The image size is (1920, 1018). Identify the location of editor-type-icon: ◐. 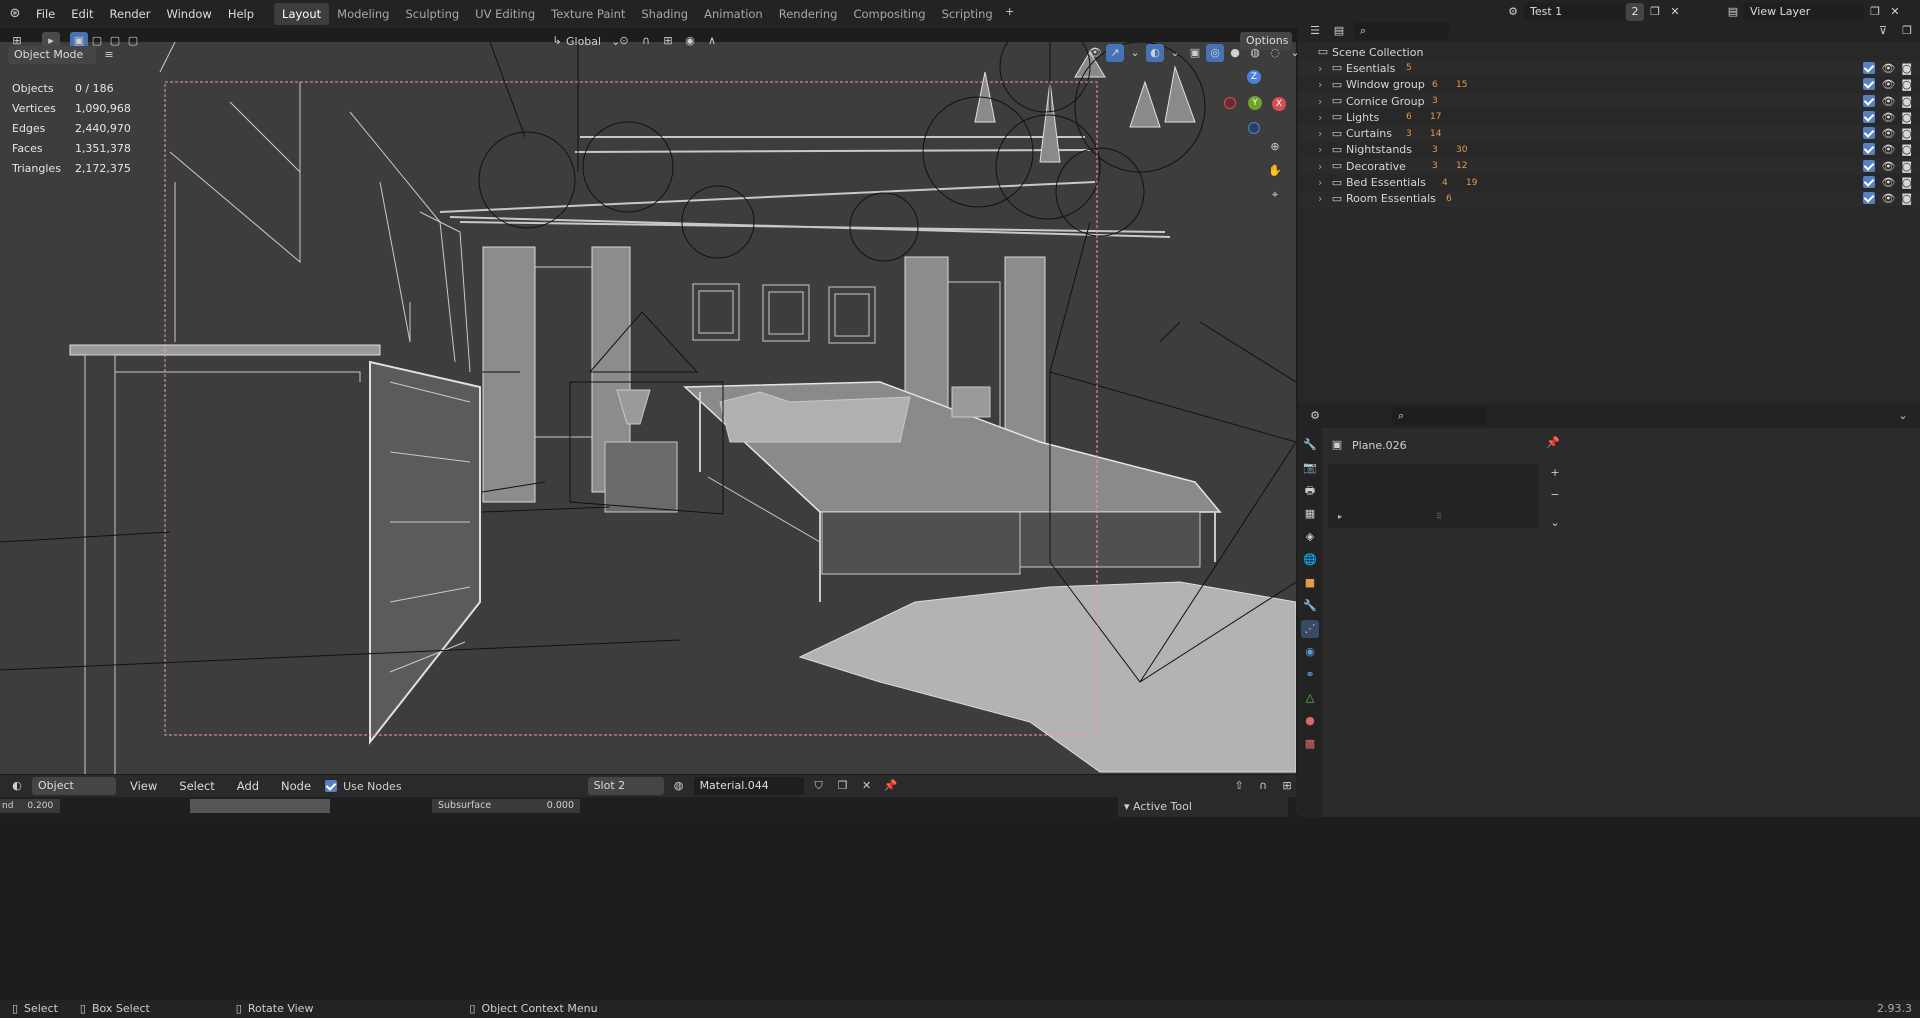
(17, 786).